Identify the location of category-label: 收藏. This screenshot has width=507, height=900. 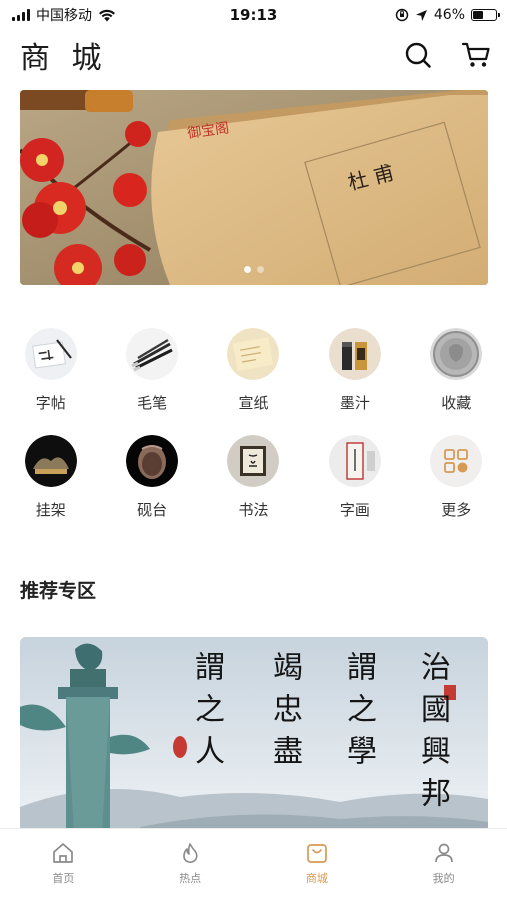
(456, 403).